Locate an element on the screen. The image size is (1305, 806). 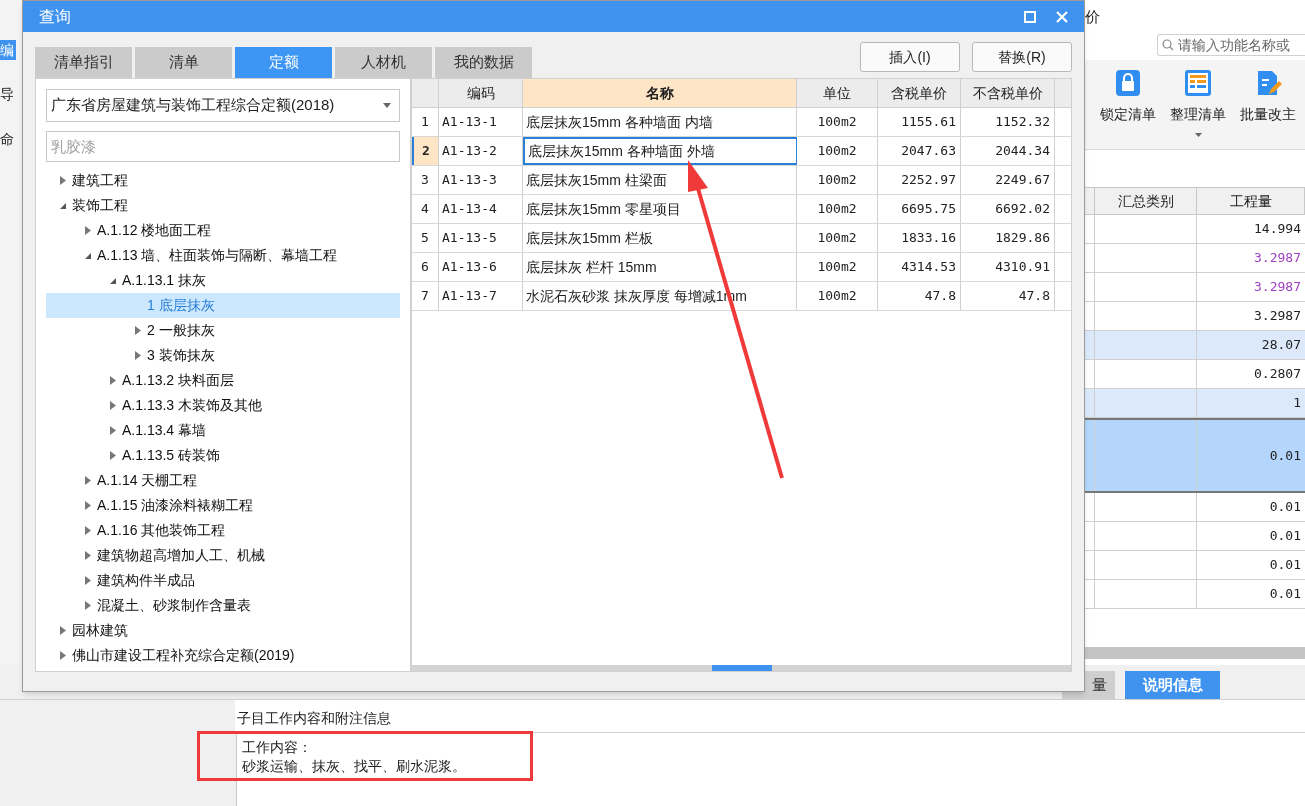
tree-item: 混凝土、砂浆制作含量表 is located at coordinates (223, 605).